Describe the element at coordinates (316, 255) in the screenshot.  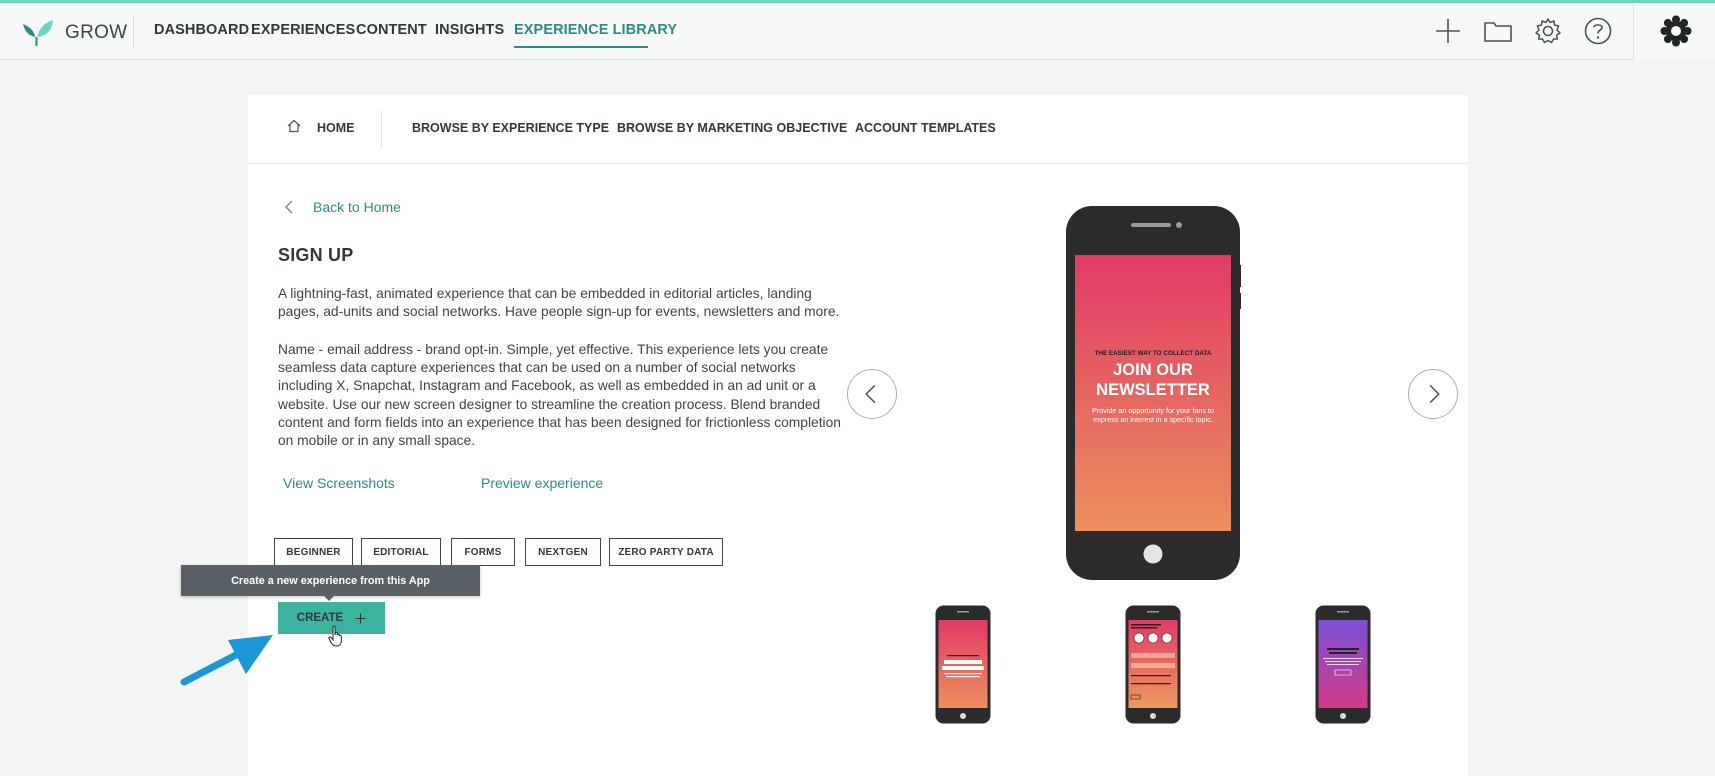
I see `experience-title: SIGN UP` at that location.